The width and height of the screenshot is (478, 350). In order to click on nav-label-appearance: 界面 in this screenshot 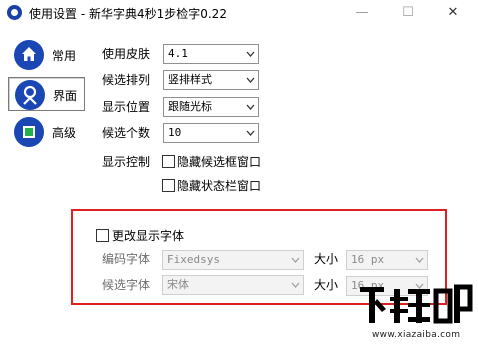, I will do `click(65, 96)`.